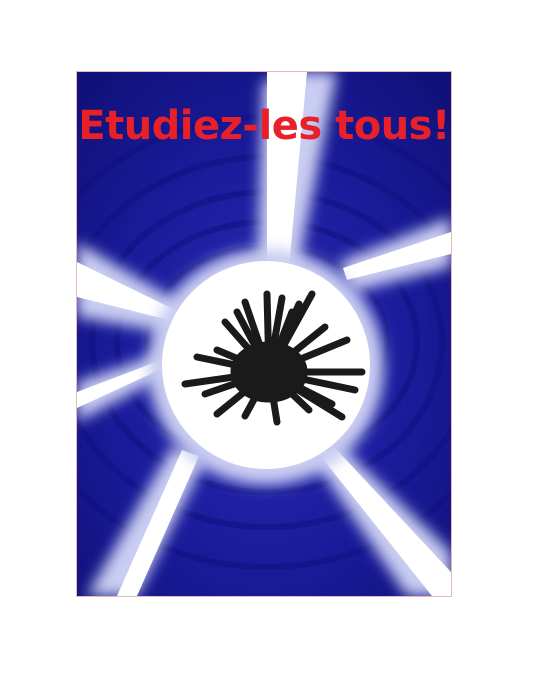 The width and height of the screenshot is (536, 700). Describe the element at coordinates (264, 126) in the screenshot. I see `poster-title: Etudiez-les tous!` at that location.